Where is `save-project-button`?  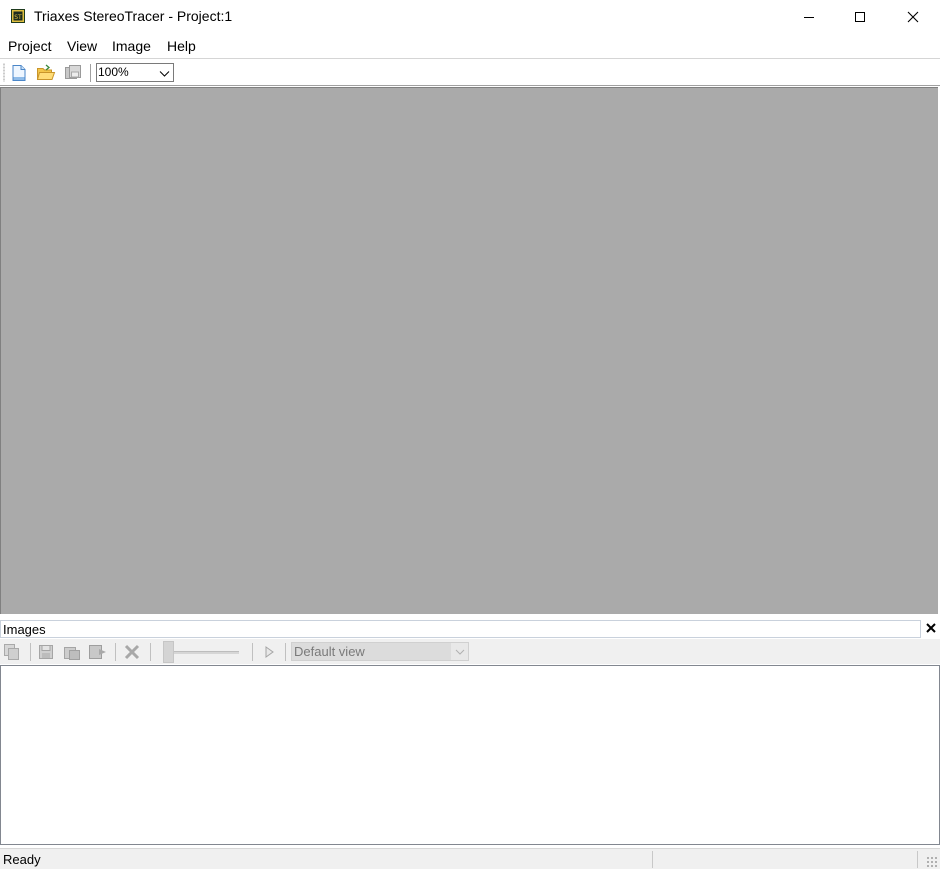
save-project-button is located at coordinates (73, 73).